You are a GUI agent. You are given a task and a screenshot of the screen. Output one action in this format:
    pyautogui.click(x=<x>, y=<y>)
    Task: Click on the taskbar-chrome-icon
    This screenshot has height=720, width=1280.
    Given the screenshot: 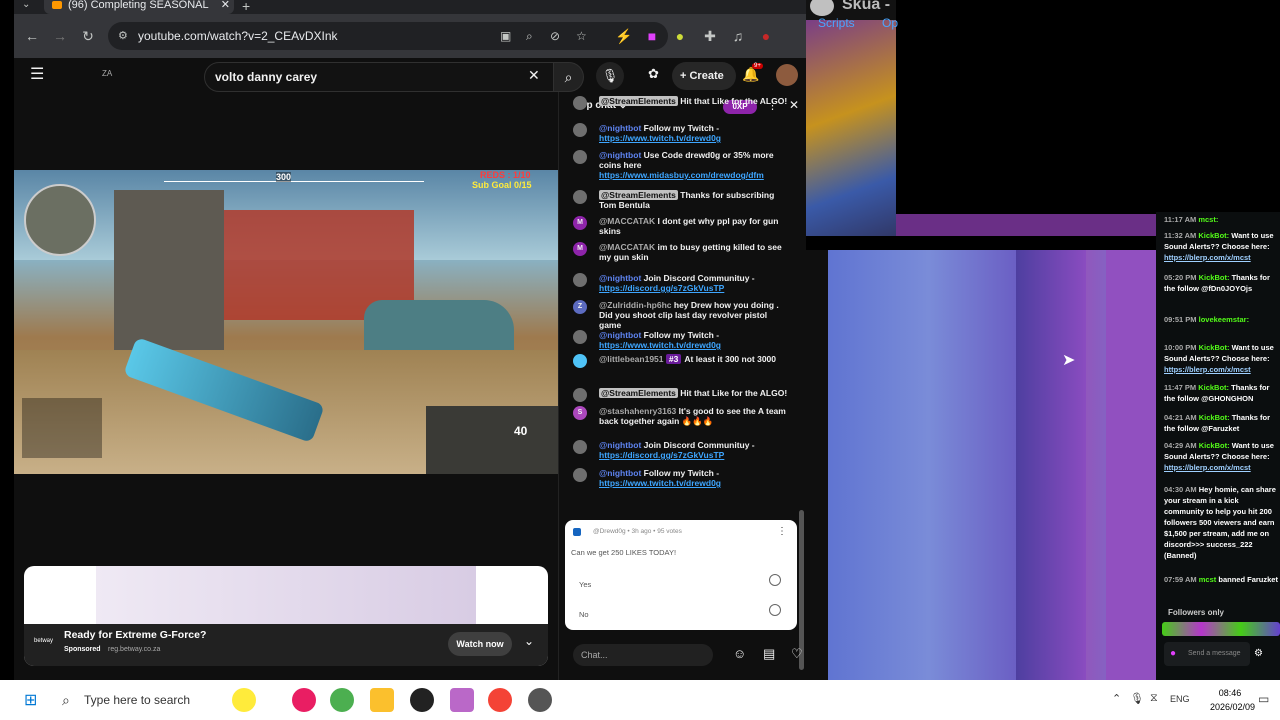 What is the action you would take?
    pyautogui.click(x=342, y=700)
    